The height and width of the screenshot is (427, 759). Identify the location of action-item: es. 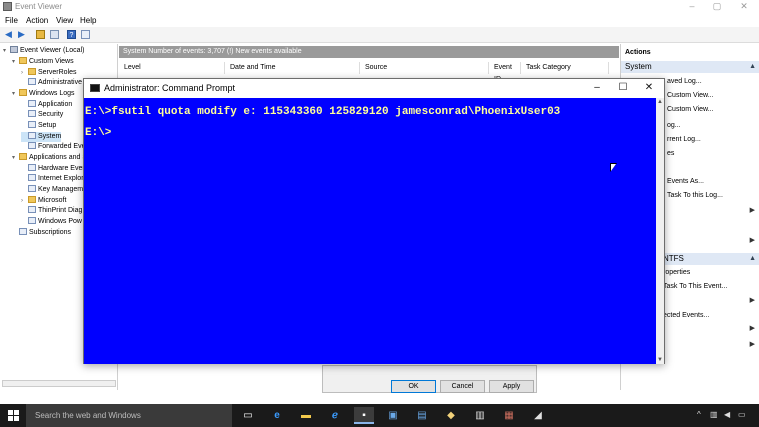
(670, 153).